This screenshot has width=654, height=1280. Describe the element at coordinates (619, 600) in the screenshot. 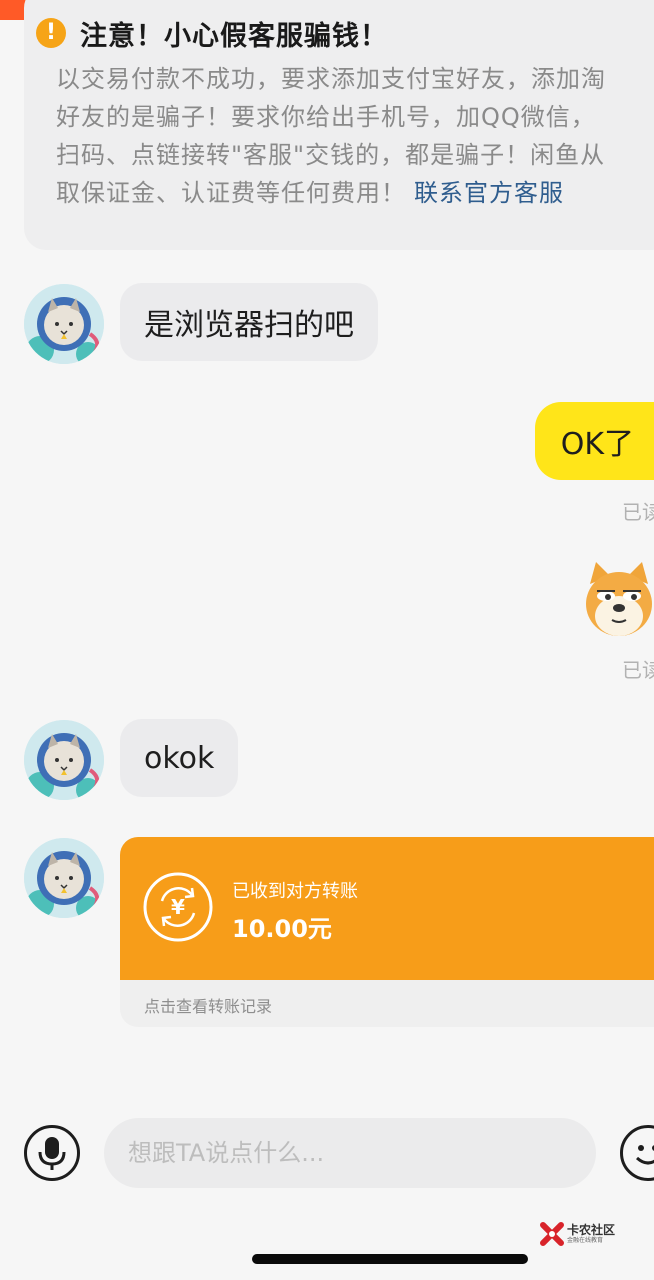

I see `shiba-dog-sticker` at that location.